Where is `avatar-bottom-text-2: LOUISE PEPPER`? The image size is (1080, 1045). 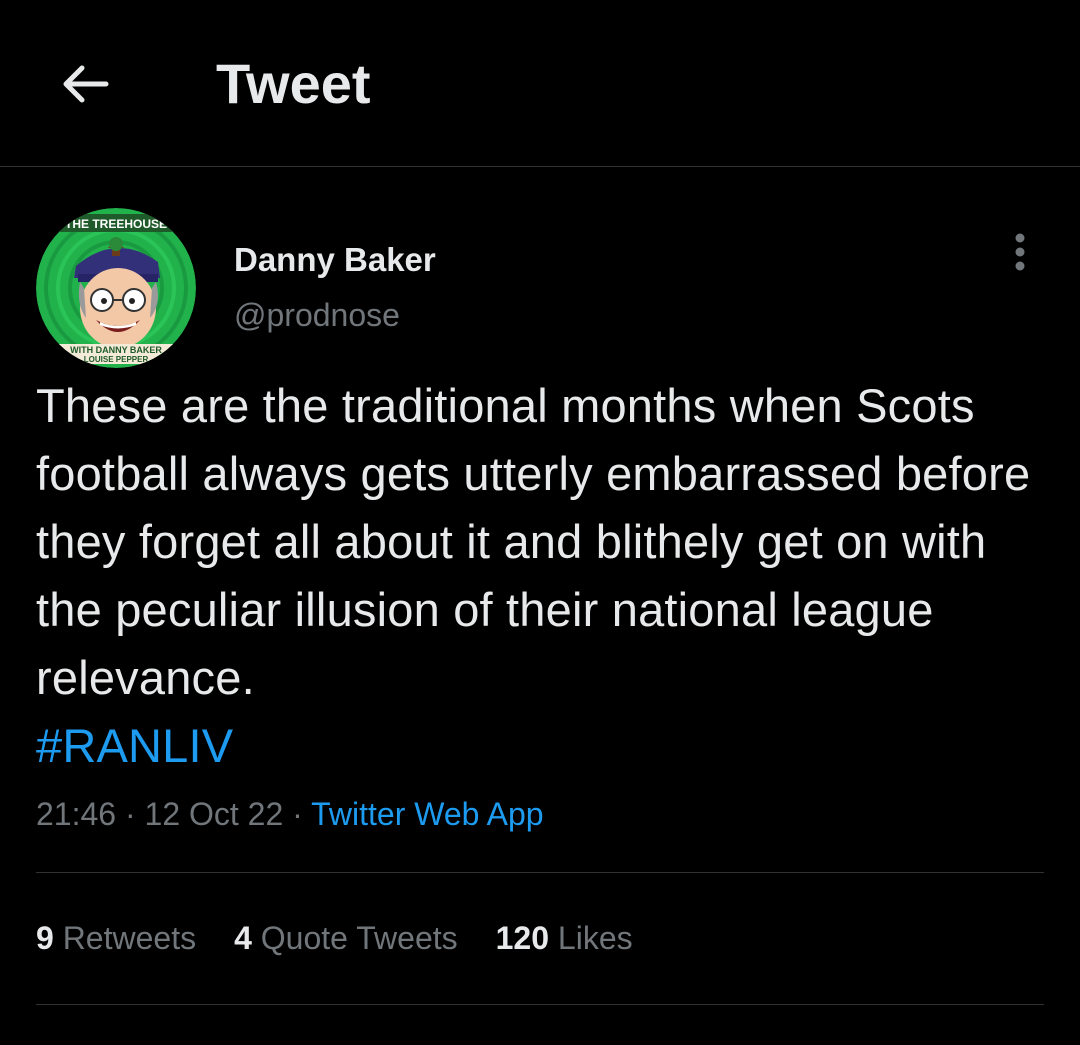 avatar-bottom-text-2: LOUISE PEPPER is located at coordinates (116, 359).